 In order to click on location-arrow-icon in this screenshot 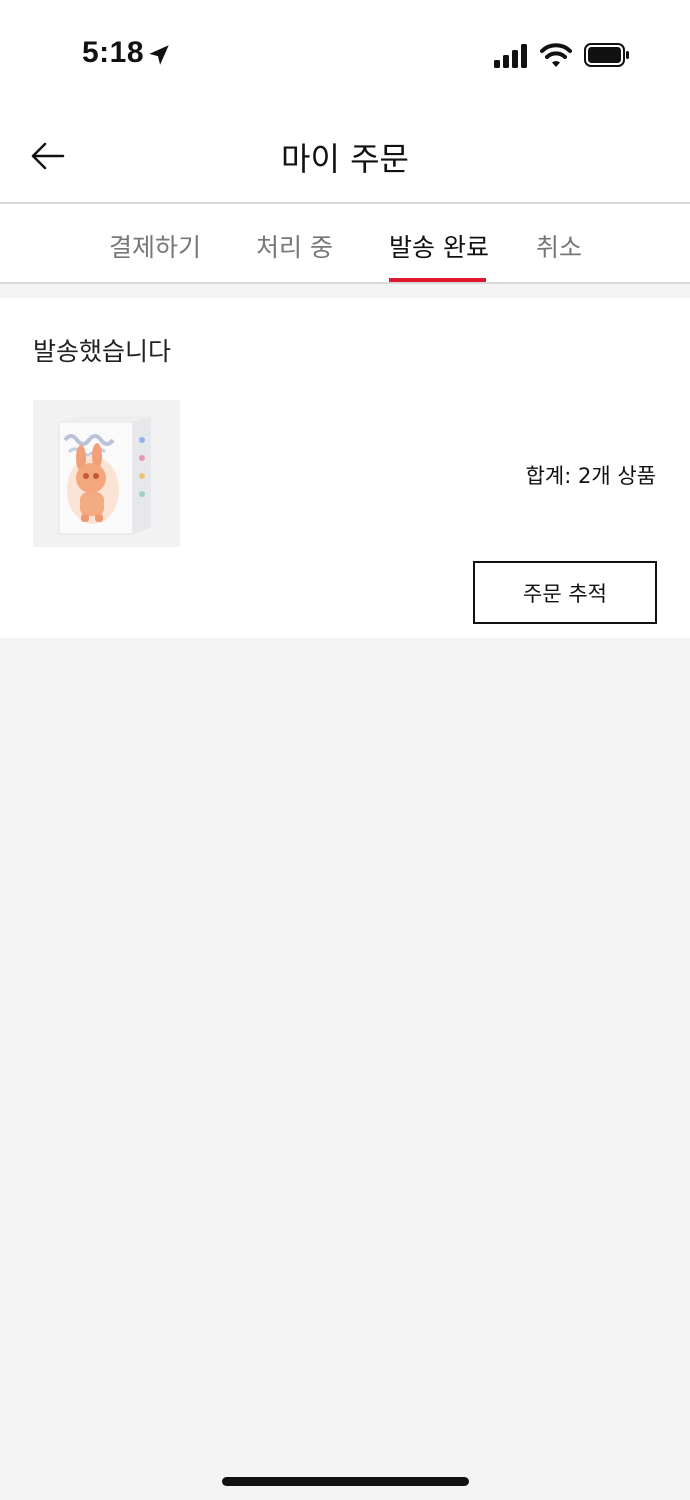, I will do `click(159, 55)`.